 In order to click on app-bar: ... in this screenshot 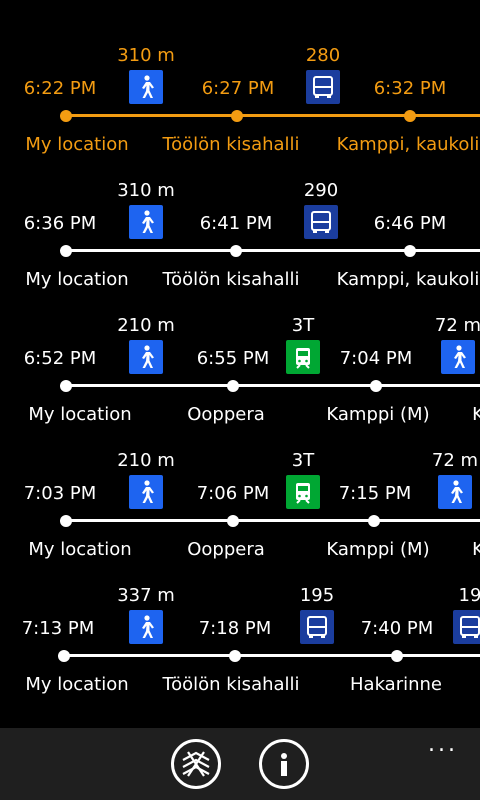, I will do `click(240, 764)`.